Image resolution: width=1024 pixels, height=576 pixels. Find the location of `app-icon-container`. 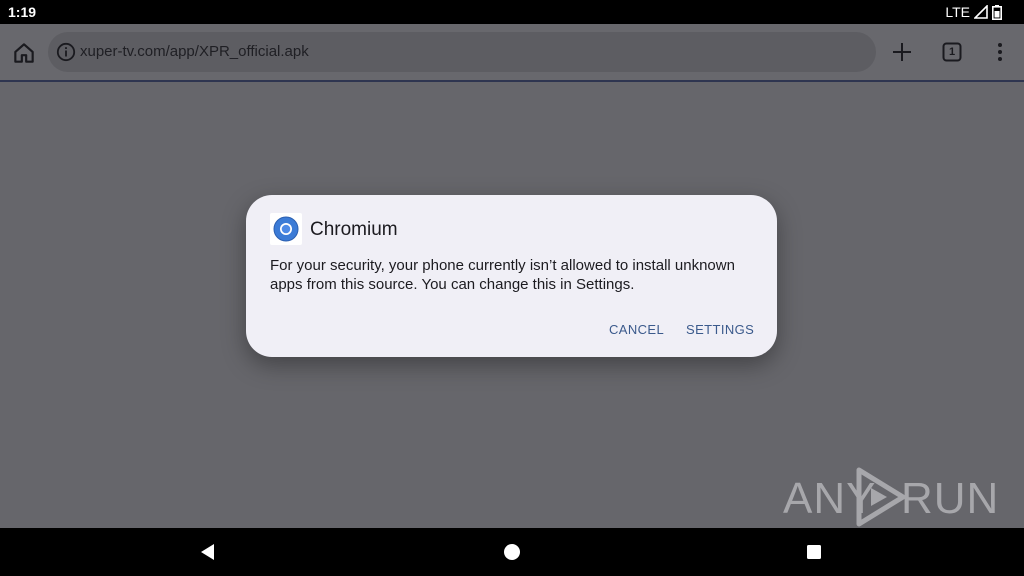

app-icon-container is located at coordinates (286, 229).